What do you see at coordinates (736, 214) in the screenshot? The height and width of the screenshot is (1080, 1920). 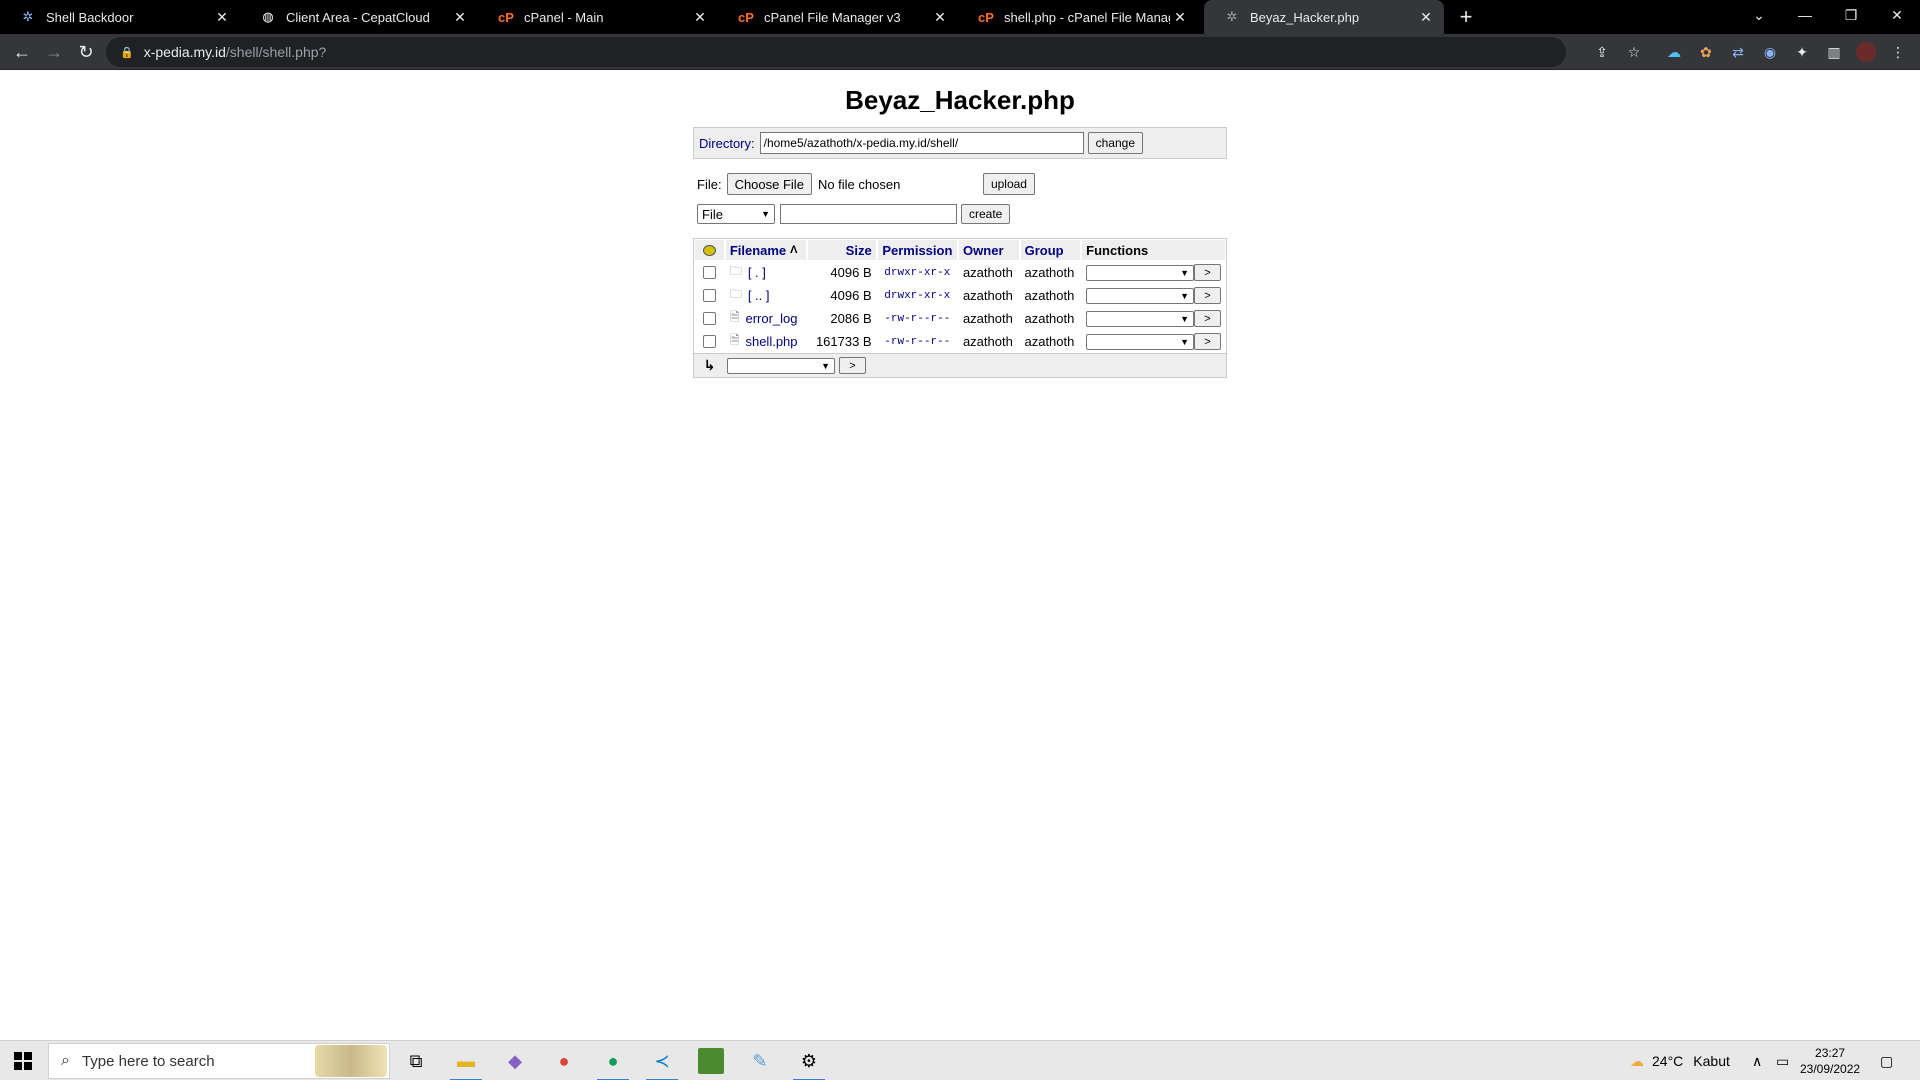 I see `create-type-select: File ▼` at bounding box center [736, 214].